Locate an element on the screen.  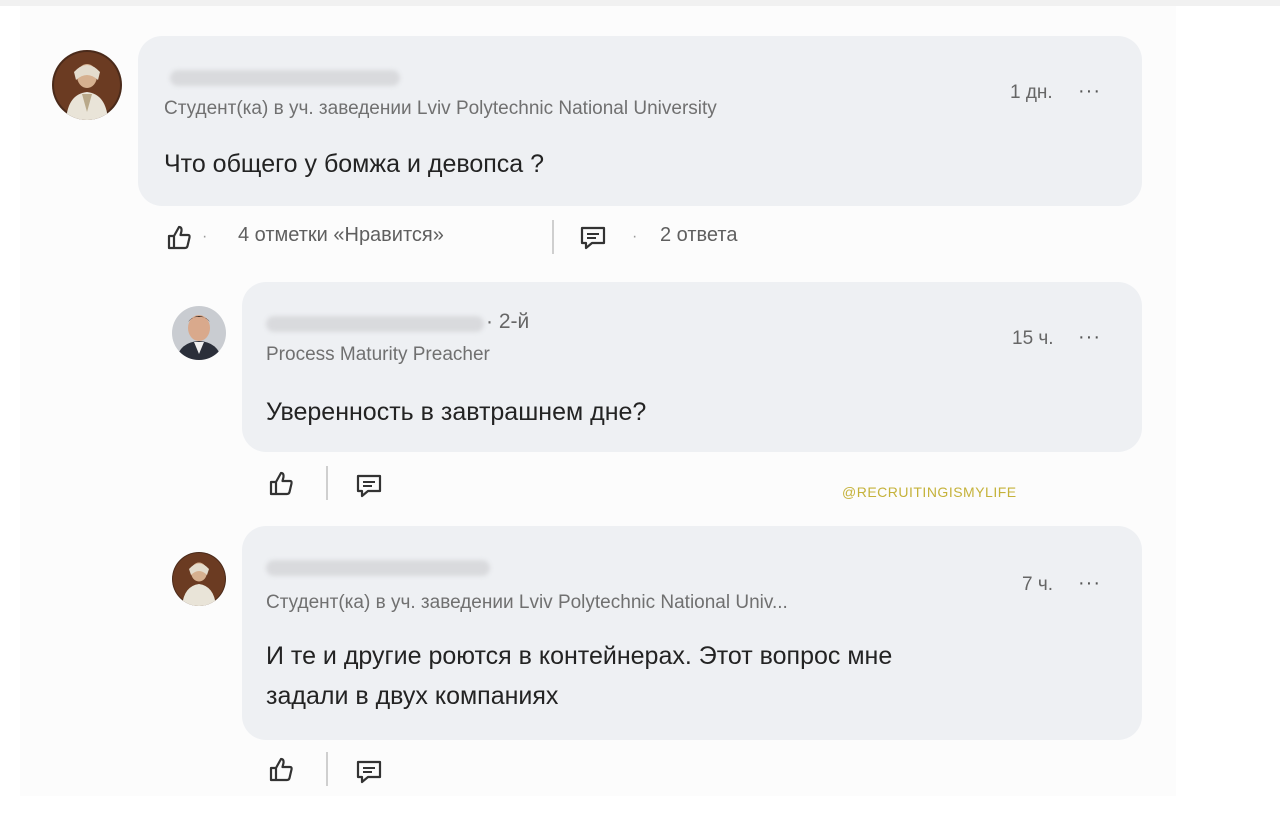
comment-replies-count: 2 ответа is located at coordinates (698, 235).